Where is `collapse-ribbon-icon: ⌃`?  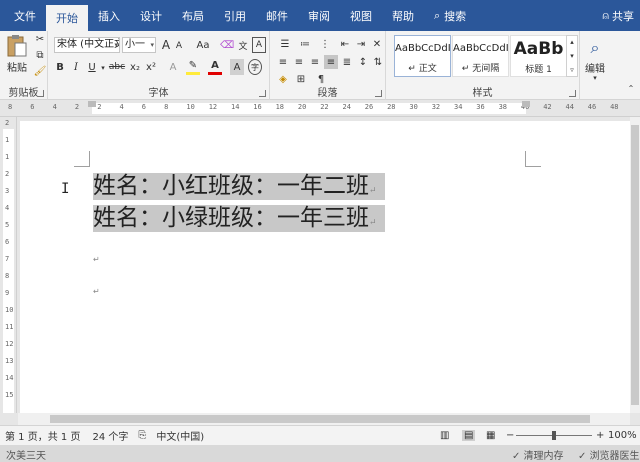
collapse-ribbon-icon: ⌃ is located at coordinates (631, 88).